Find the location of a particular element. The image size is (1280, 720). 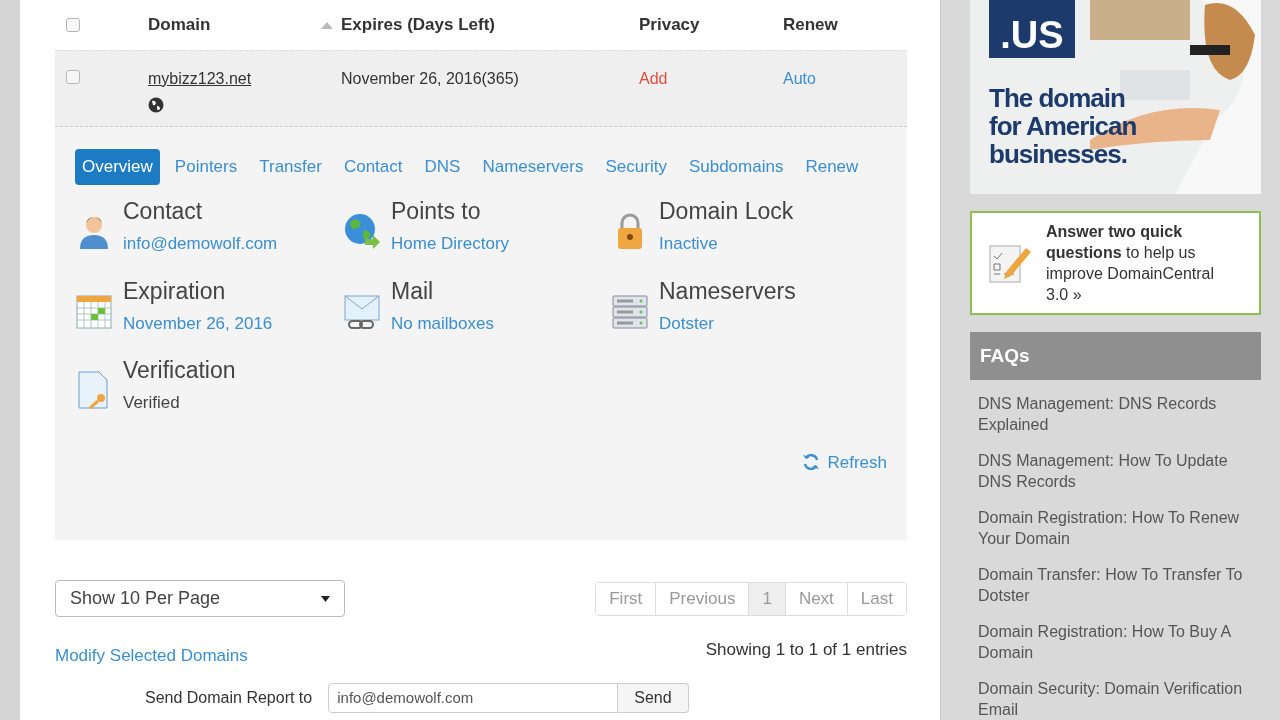

faq-header: FAQs is located at coordinates (1115, 356).